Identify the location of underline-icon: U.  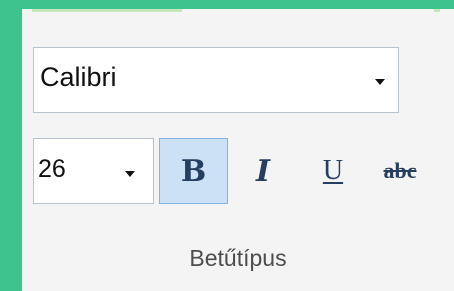
(333, 170).